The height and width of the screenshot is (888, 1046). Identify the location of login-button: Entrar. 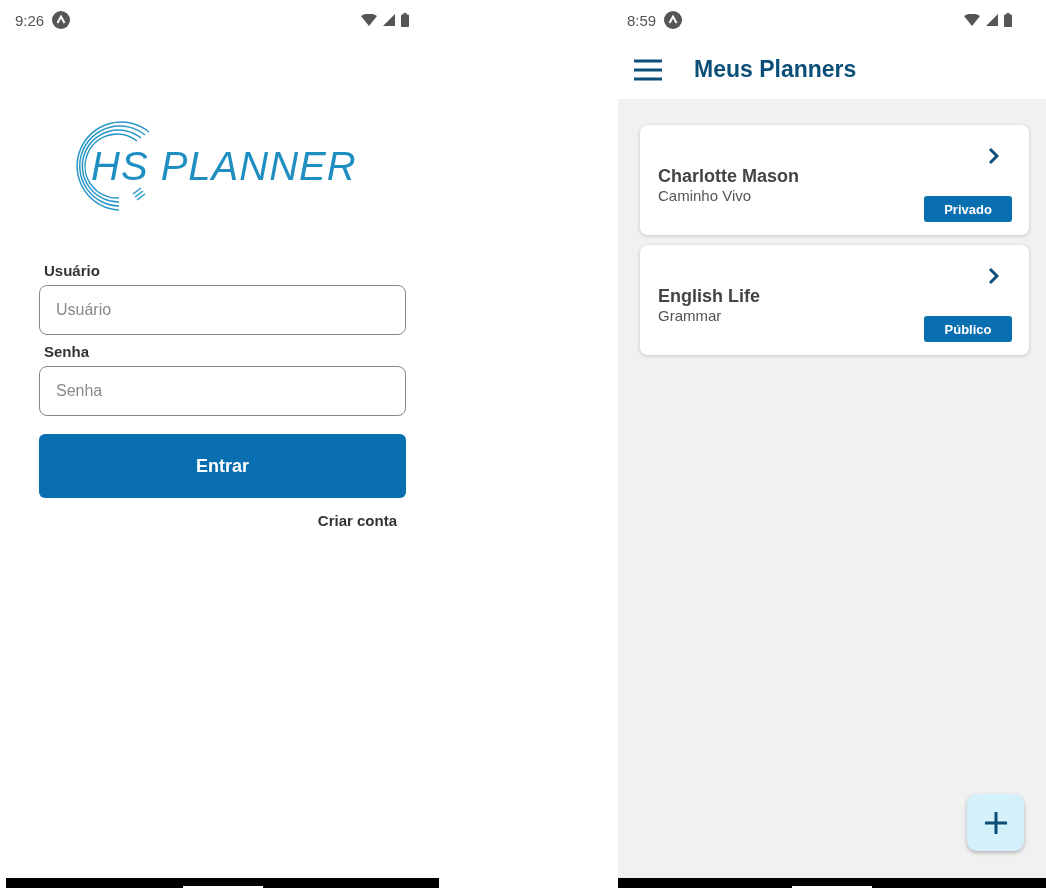
(222, 466).